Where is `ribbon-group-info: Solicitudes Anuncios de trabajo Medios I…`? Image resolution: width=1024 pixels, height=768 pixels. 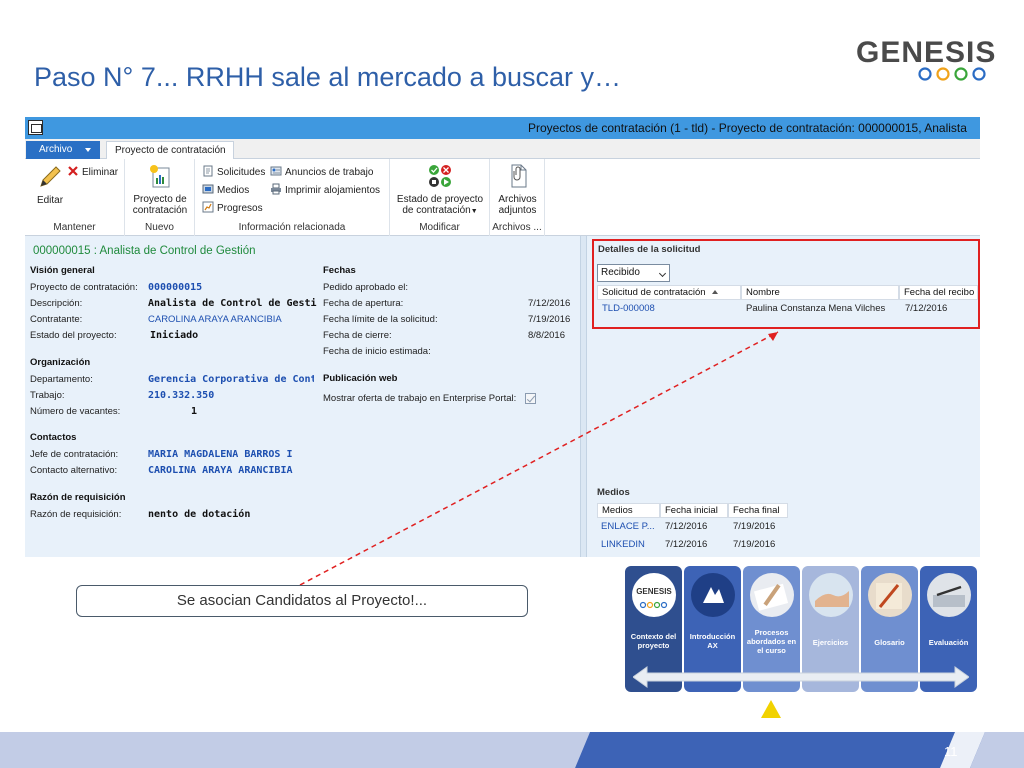
ribbon-group-info: Solicitudes Anuncios de trabajo Medios I… is located at coordinates (292, 197).